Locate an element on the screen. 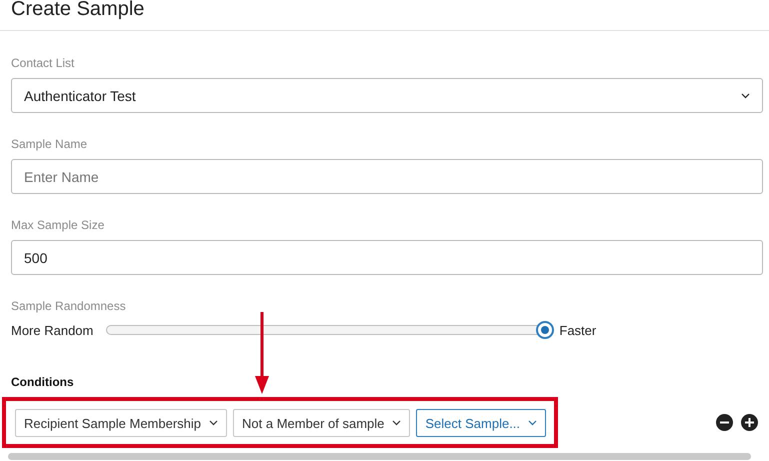  remove-icon is located at coordinates (724, 422).